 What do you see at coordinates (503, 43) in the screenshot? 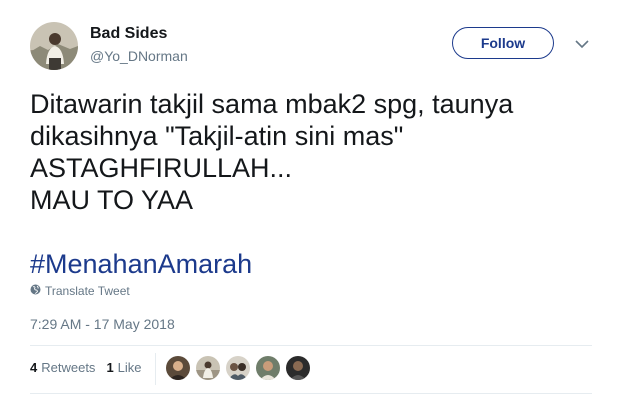
I see `follow-button: Follow` at bounding box center [503, 43].